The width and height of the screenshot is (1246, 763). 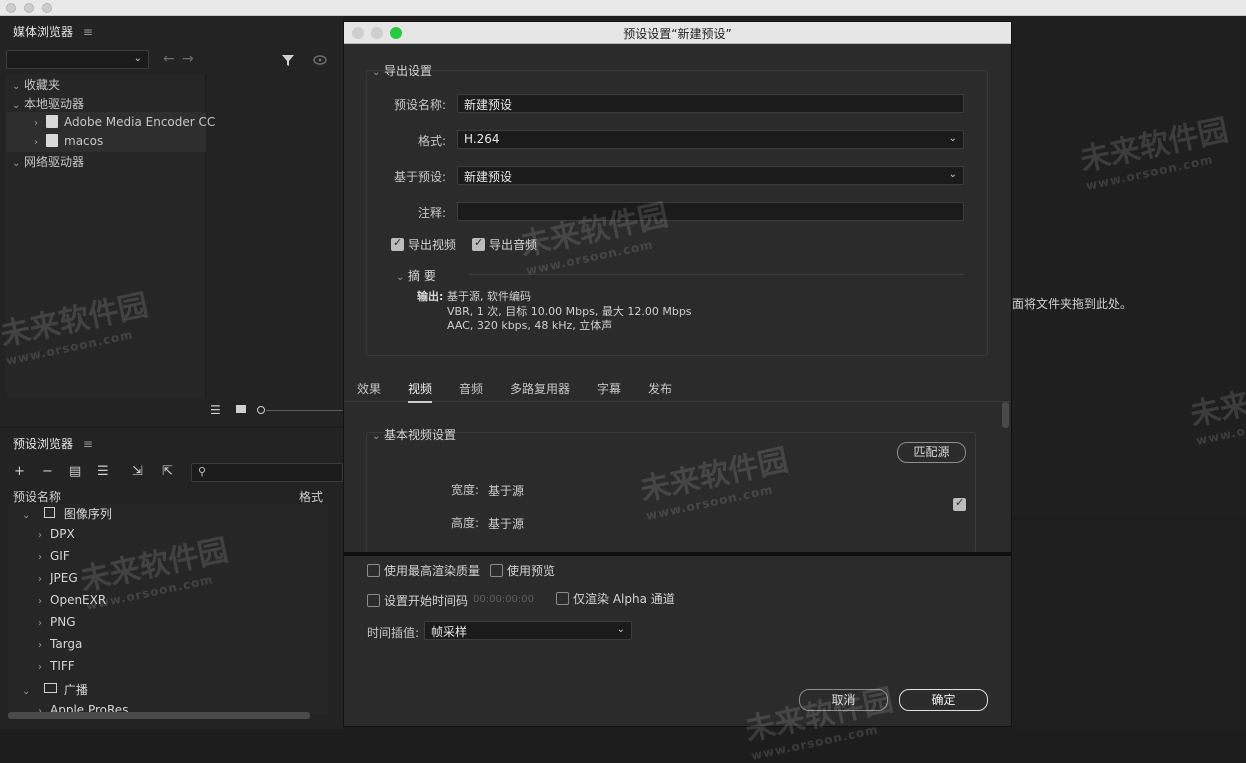 What do you see at coordinates (288, 60) in the screenshot?
I see `filter-icon` at bounding box center [288, 60].